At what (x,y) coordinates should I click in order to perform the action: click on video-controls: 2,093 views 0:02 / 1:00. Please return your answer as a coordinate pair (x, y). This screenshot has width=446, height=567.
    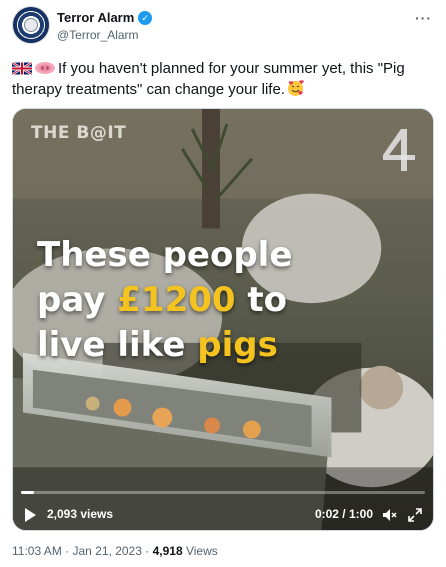
    Looking at the image, I should click on (223, 515).